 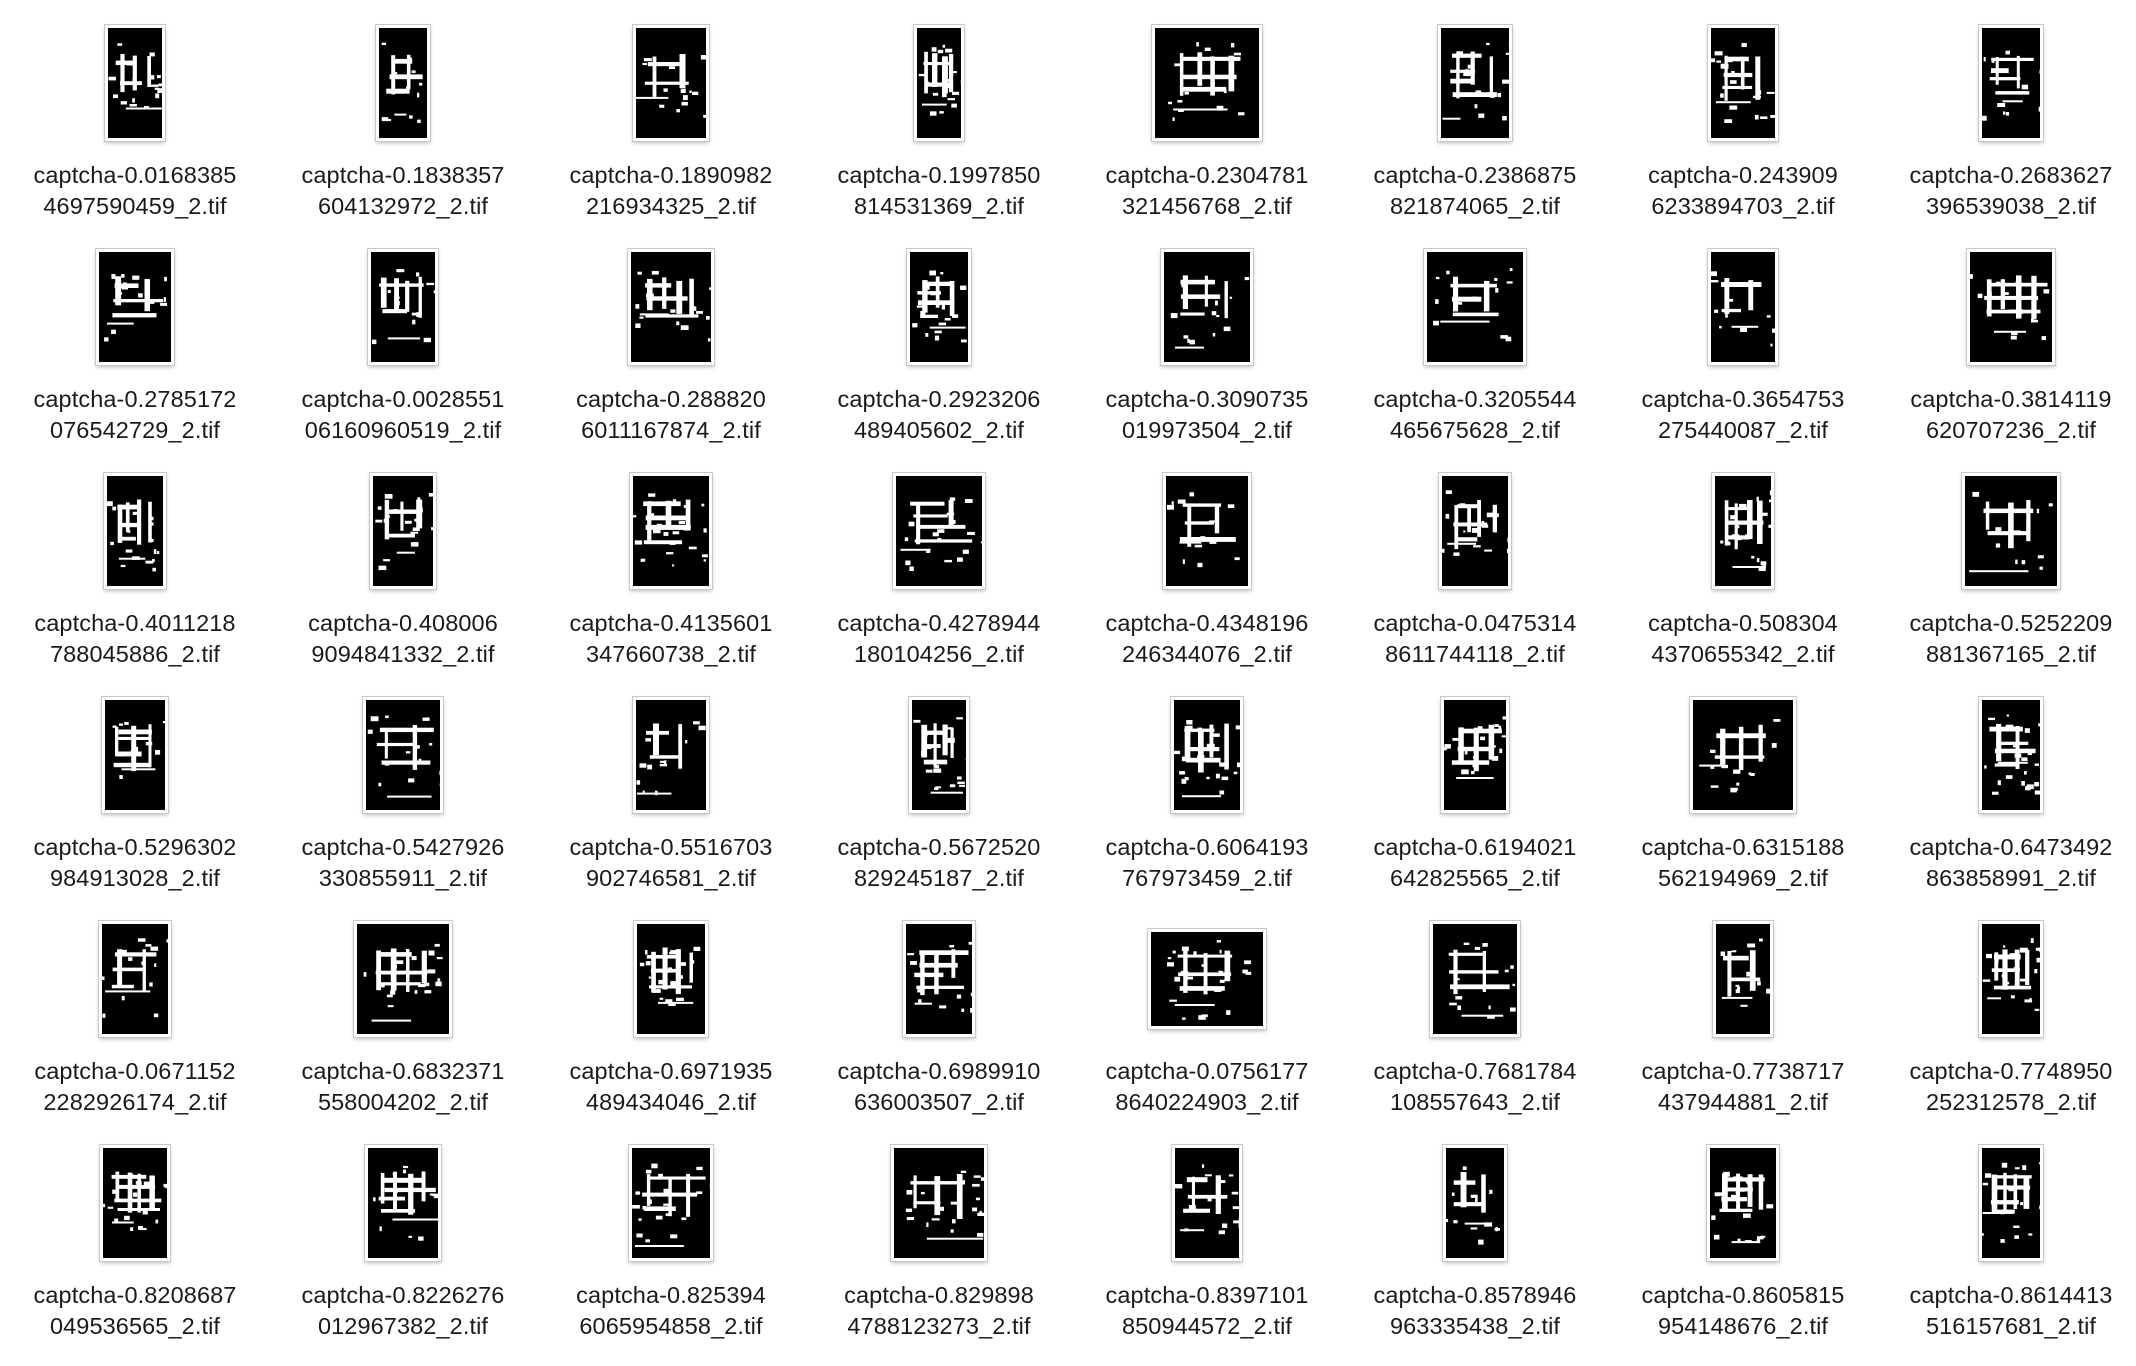 I want to click on file-item: captcha-0.3205544465675628_2.tif, so click(x=1475, y=358).